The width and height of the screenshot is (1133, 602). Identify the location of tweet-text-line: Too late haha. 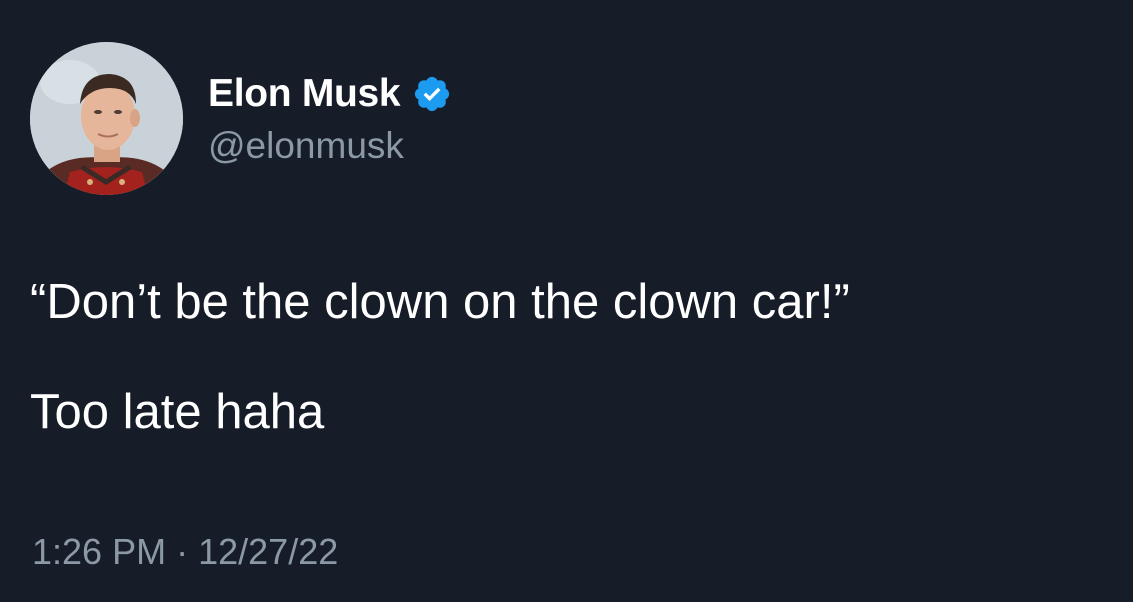
(177, 412).